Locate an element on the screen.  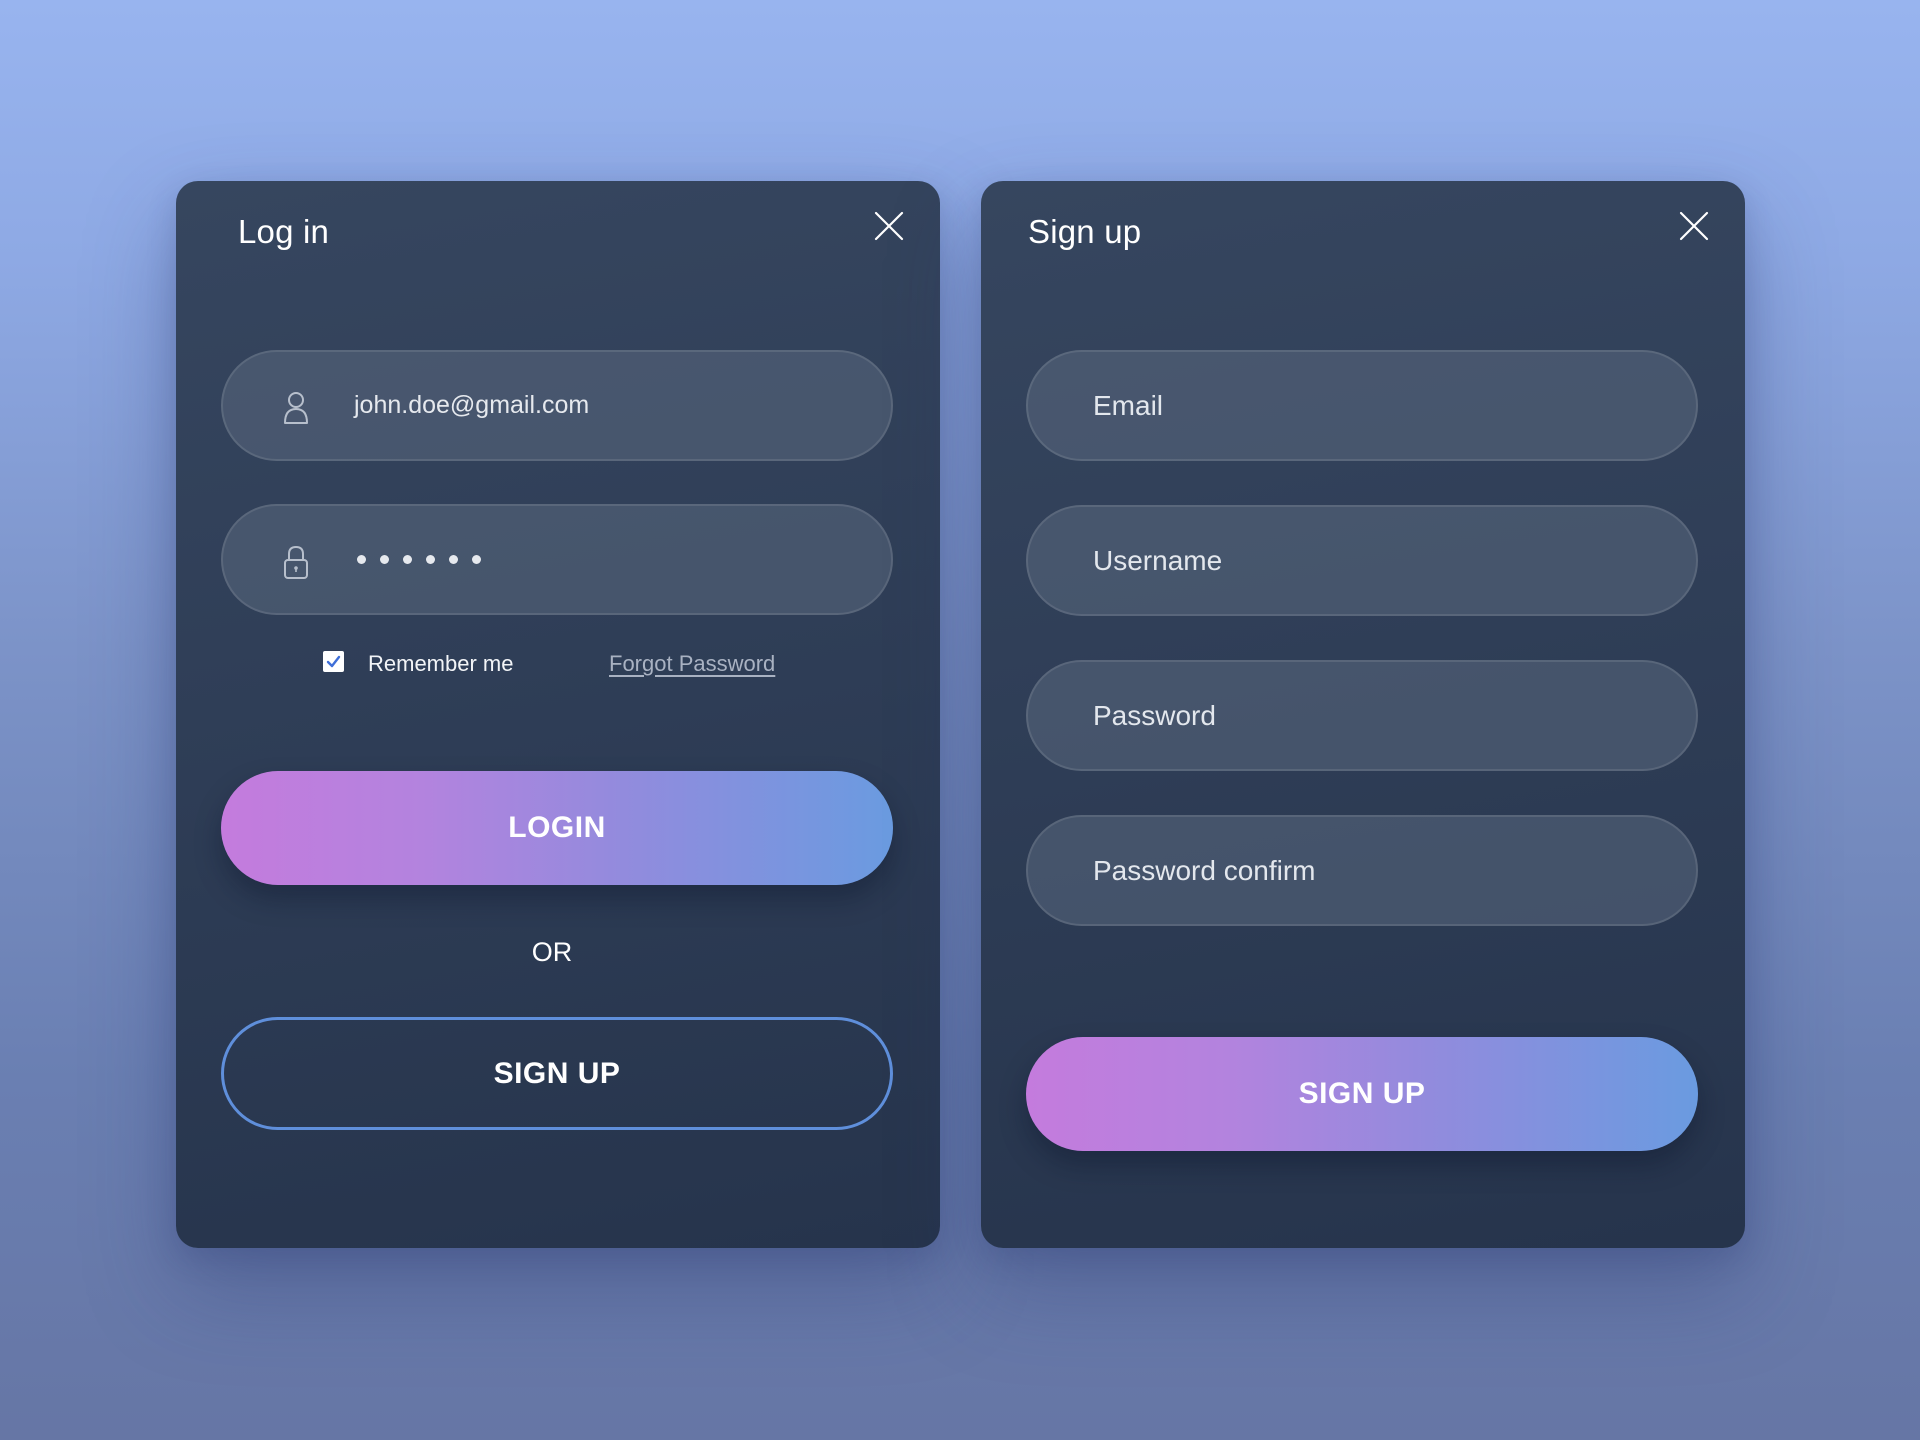
remember-me-checkbox is located at coordinates (333, 661).